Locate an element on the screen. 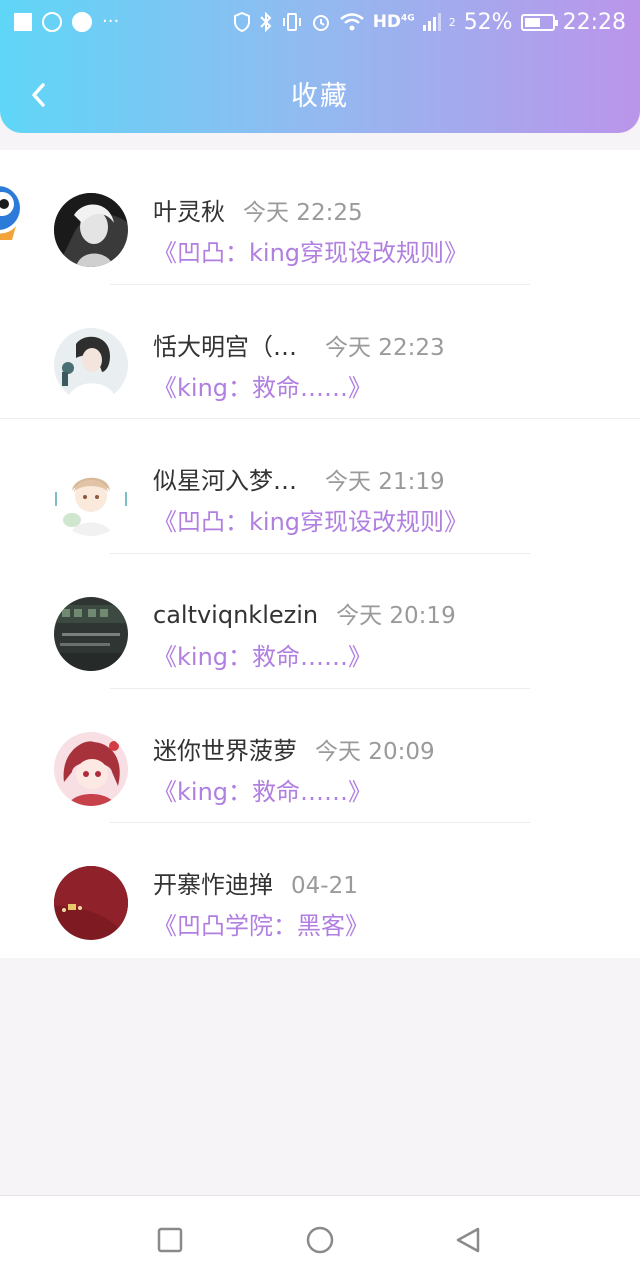  list-item: 迷你世界菠萝 今天 20:09 《king：救命……》 is located at coordinates (320, 756).